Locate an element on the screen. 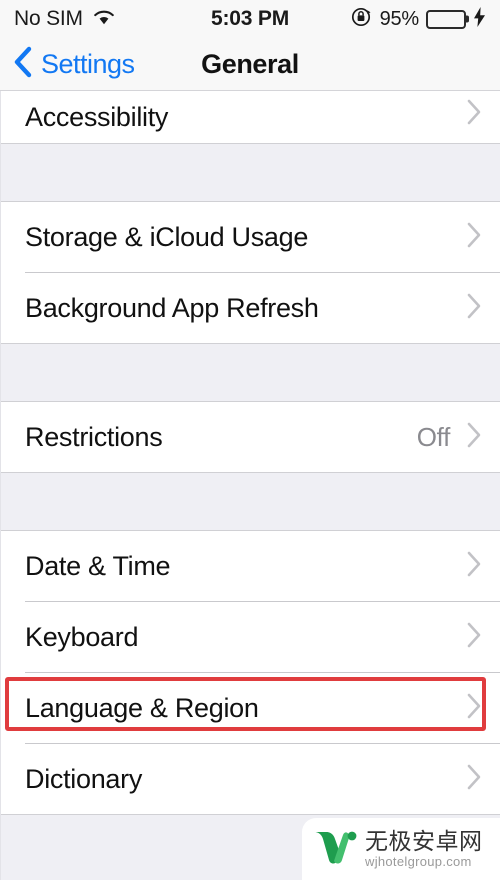 This screenshot has height=880, width=500. watermark-site-url: wjhotelgroup.com is located at coordinates (418, 861).